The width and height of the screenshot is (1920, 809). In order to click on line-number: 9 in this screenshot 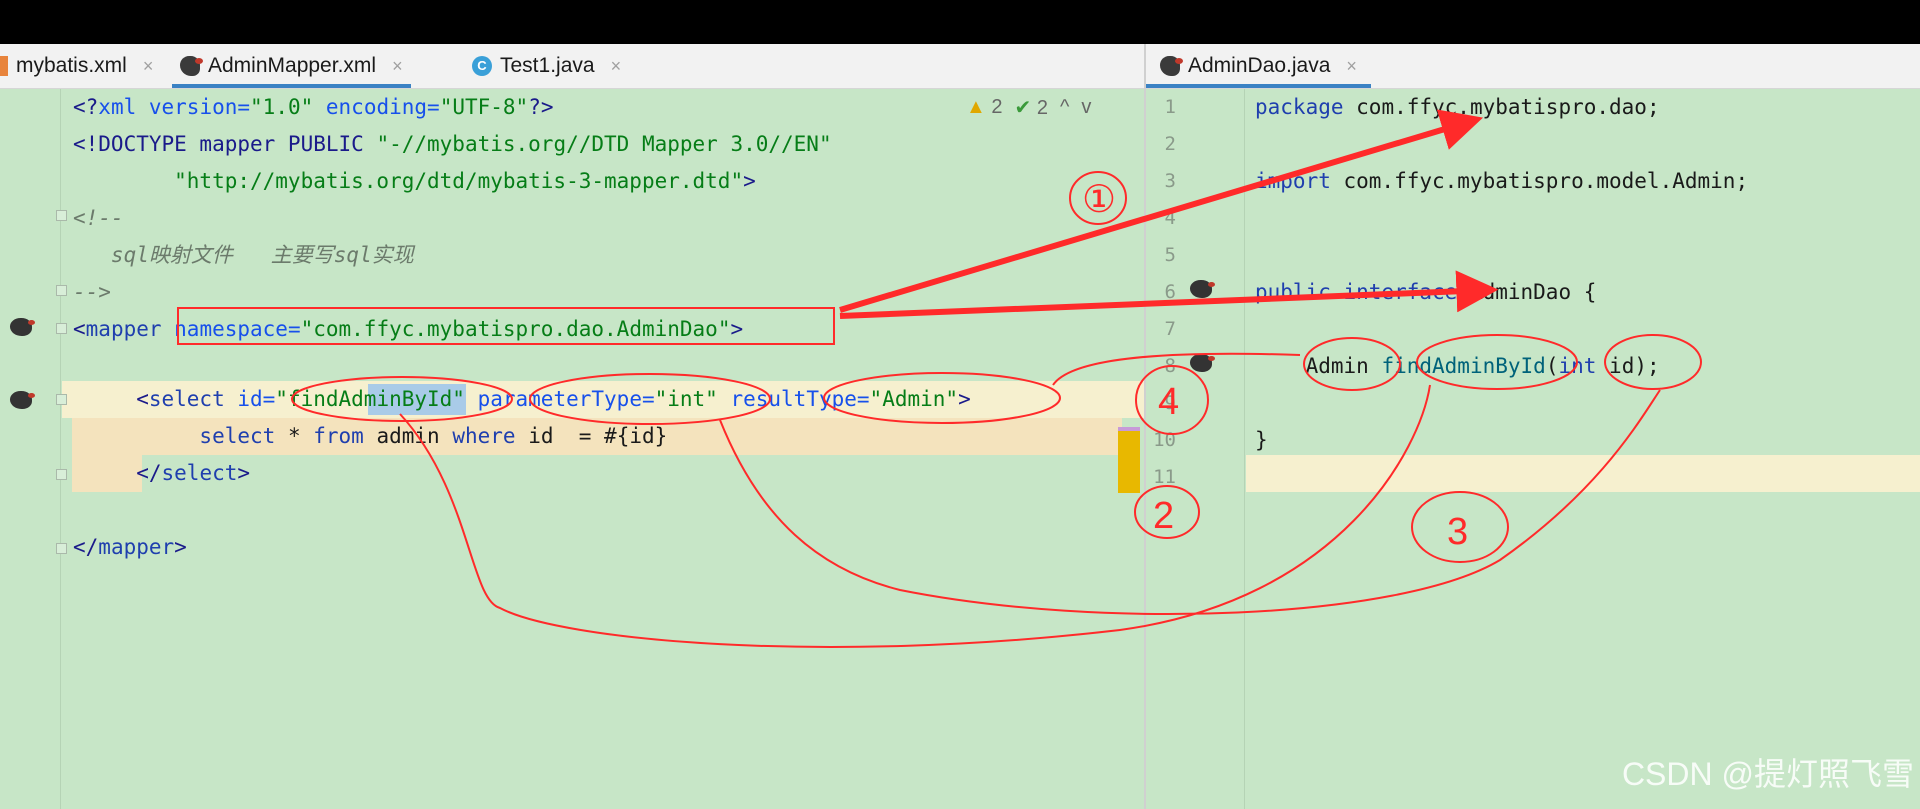, I will do `click(1170, 403)`.